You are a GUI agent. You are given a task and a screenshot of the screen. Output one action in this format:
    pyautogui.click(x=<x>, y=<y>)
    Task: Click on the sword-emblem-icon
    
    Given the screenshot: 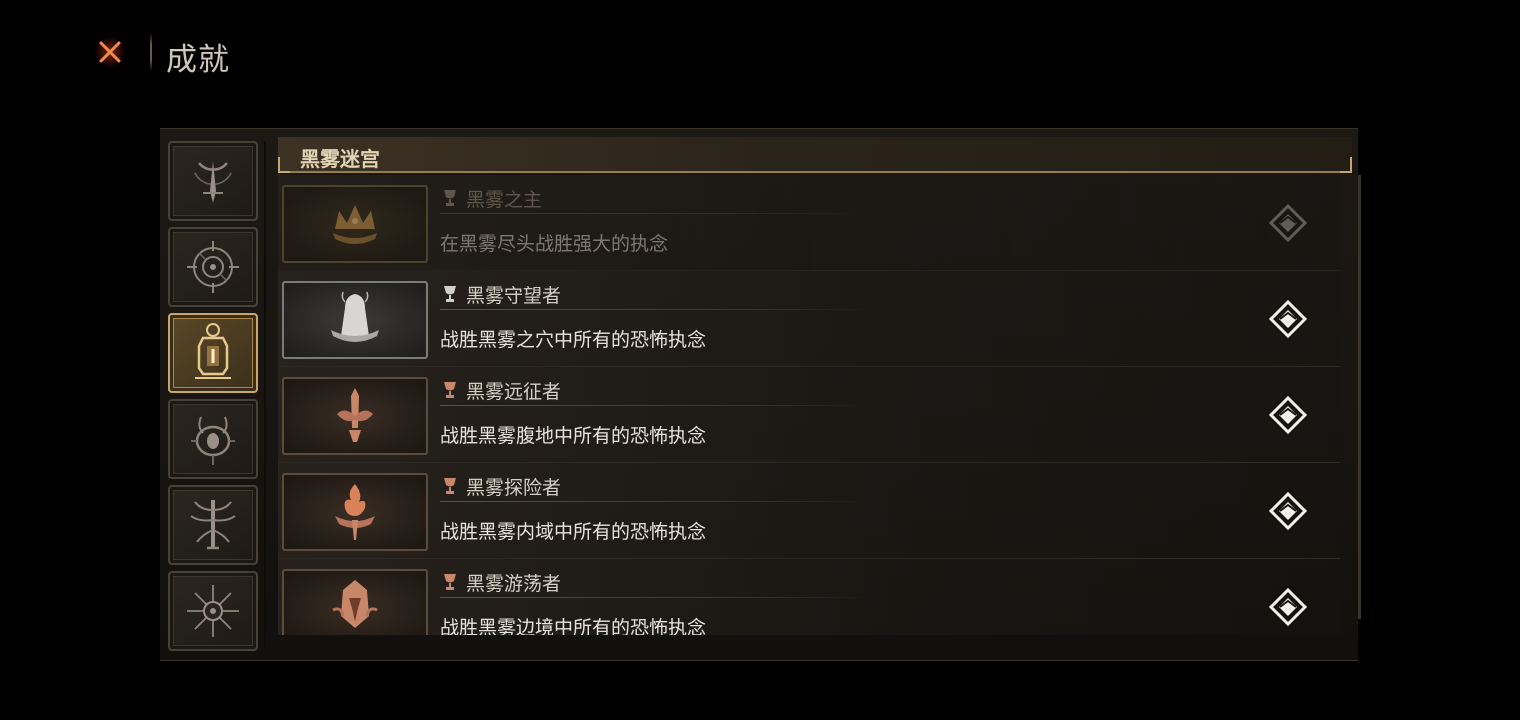 What is the action you would take?
    pyautogui.click(x=355, y=415)
    